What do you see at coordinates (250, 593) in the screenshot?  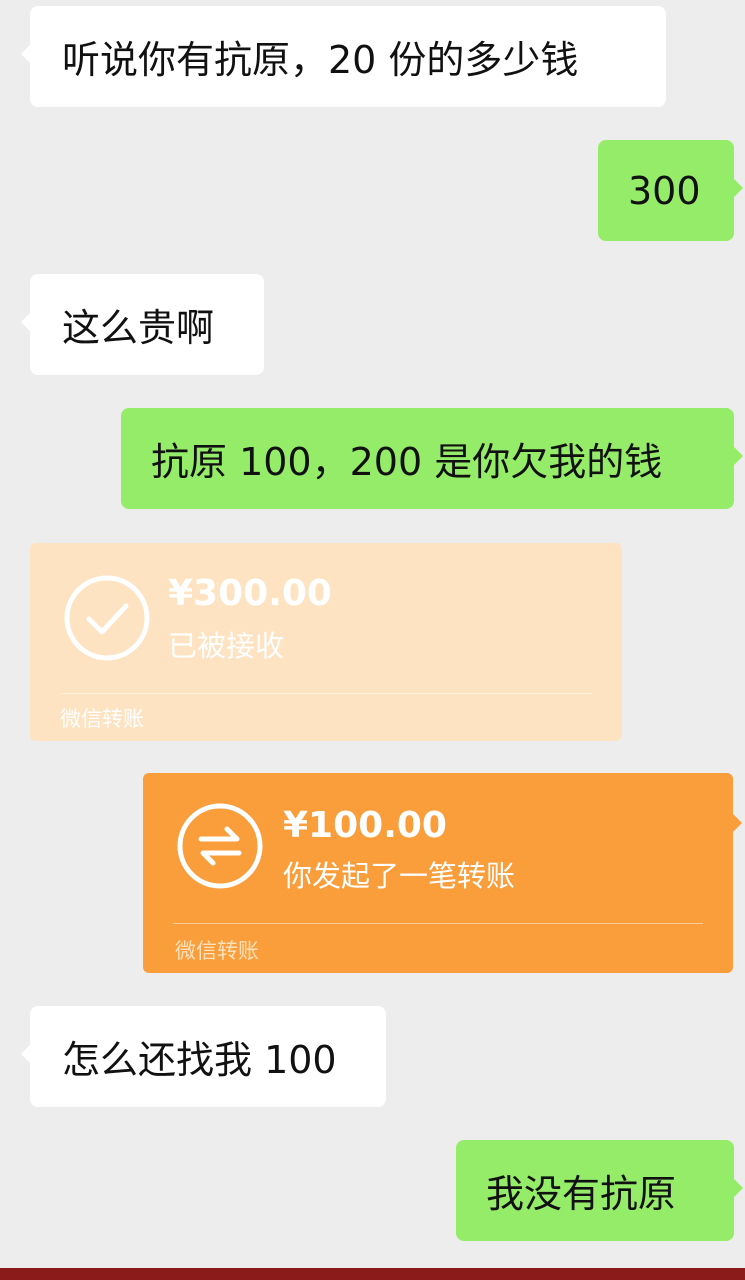 I see `transfer-amount: ¥300.00` at bounding box center [250, 593].